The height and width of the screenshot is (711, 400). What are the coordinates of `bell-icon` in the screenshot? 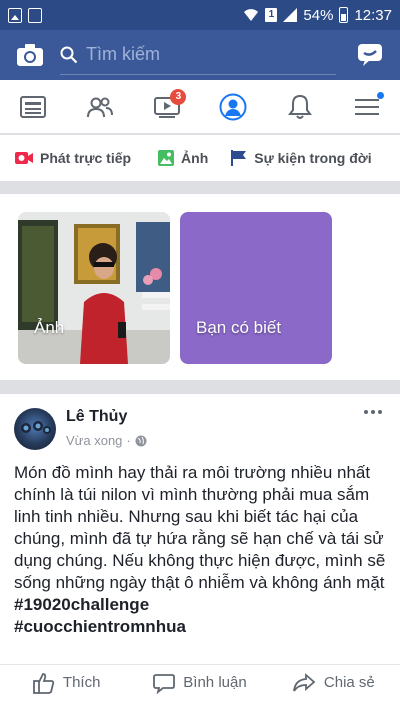 It's located at (300, 106).